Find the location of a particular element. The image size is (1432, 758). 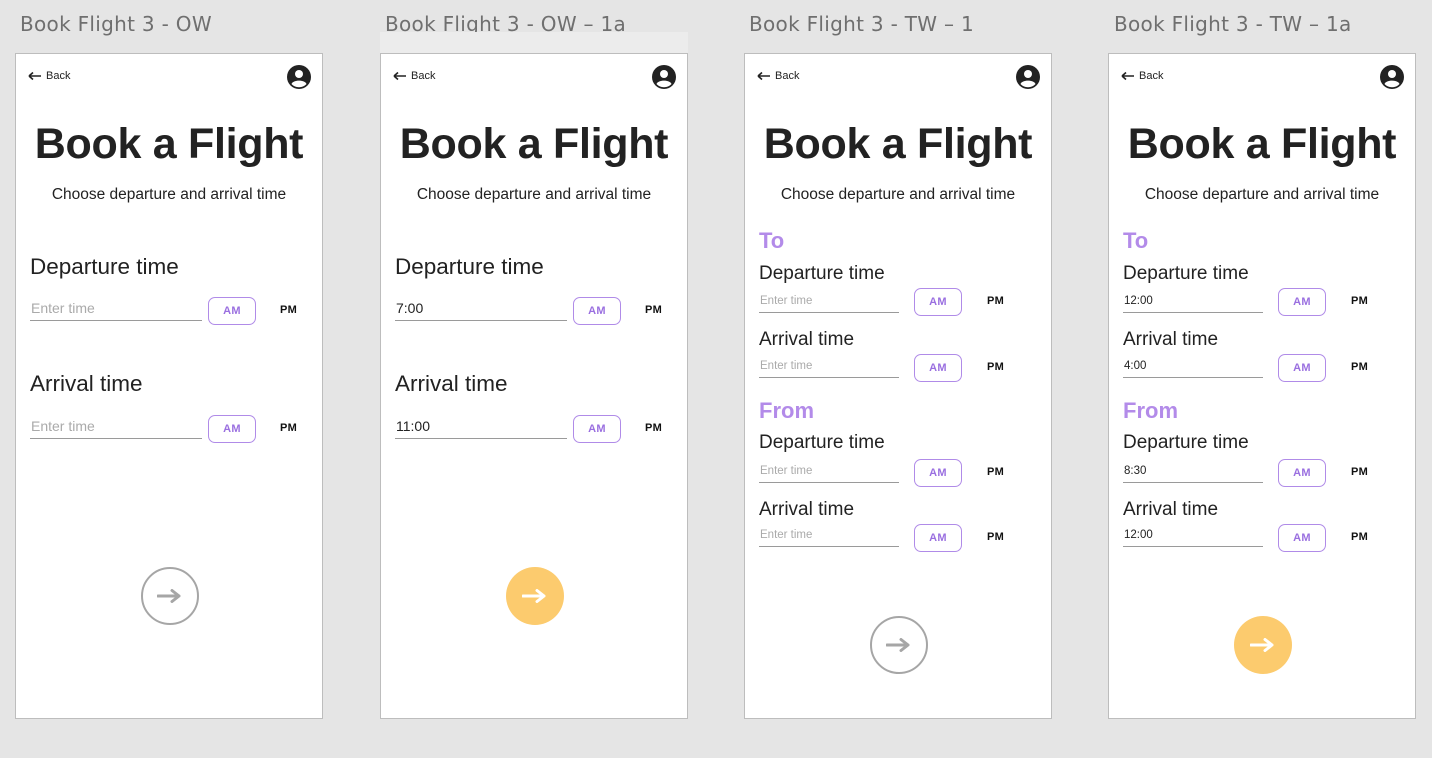

frame-title: Book Flight 3 - TW – 1 is located at coordinates (862, 24).